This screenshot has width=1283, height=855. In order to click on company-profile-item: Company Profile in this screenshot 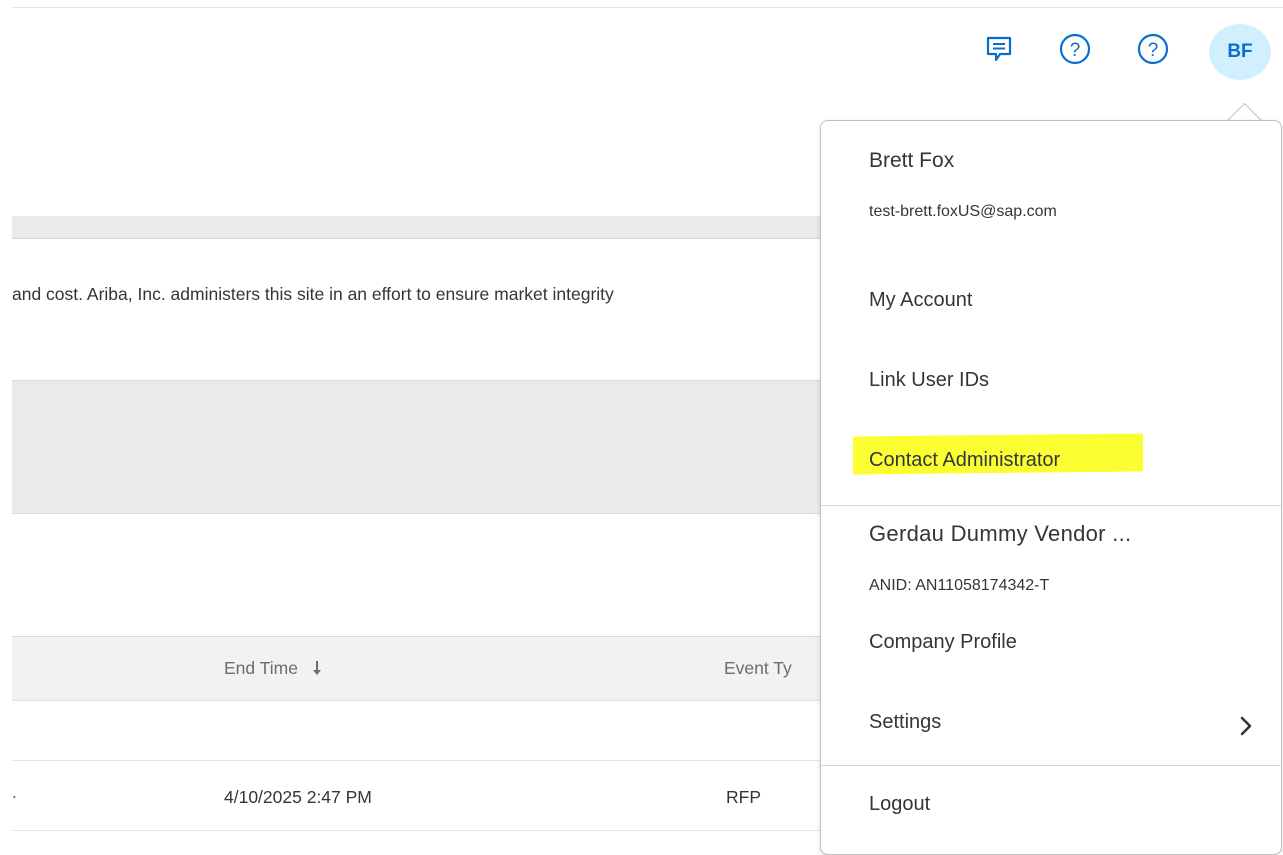, I will do `click(943, 642)`.